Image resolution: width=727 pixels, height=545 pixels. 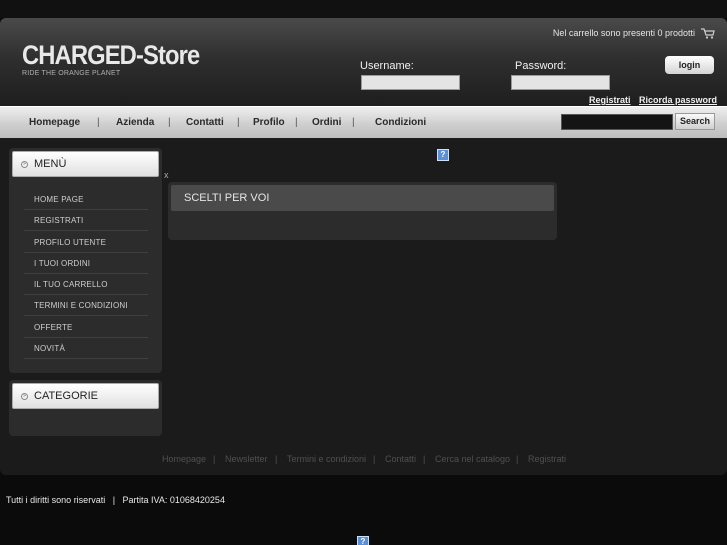 What do you see at coordinates (472, 459) in the screenshot?
I see `footer-link-cerca: Cerca nel catalogo` at bounding box center [472, 459].